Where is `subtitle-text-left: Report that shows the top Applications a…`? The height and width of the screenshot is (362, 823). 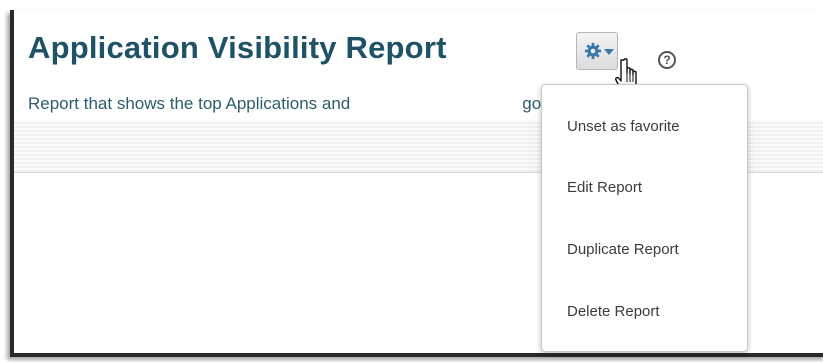 subtitle-text-left: Report that shows the top Applications a… is located at coordinates (189, 103).